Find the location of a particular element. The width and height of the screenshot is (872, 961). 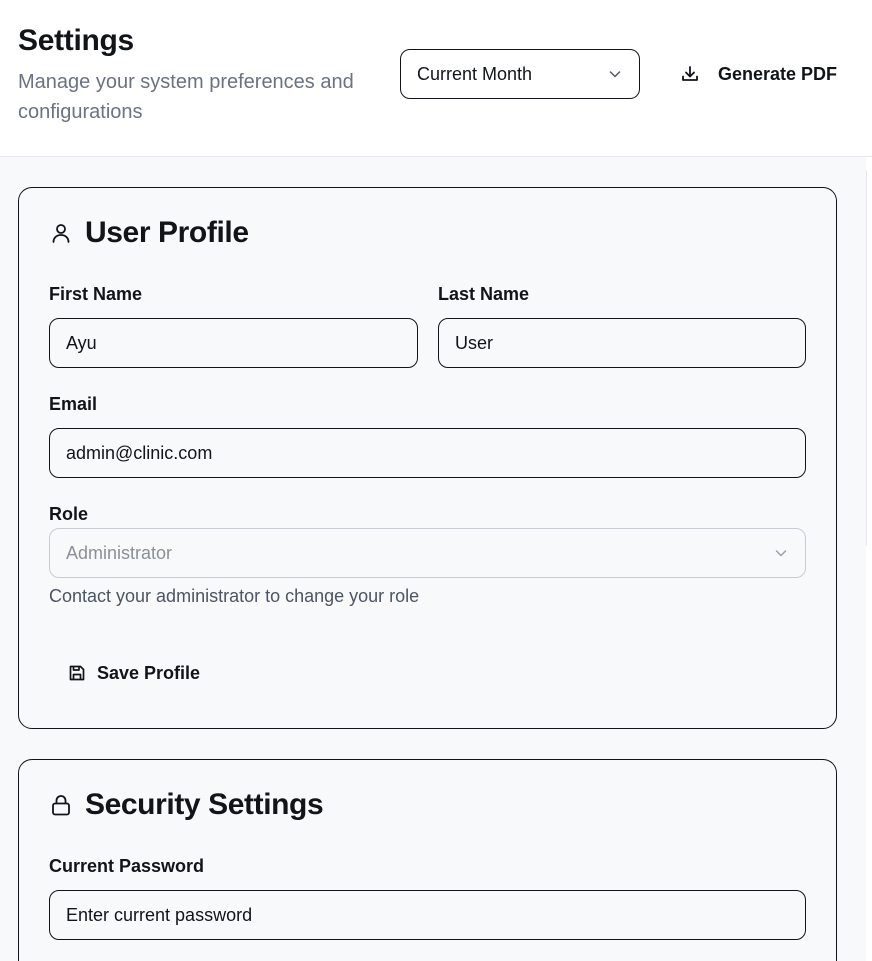

current-password-field: Enter current password is located at coordinates (427, 915).